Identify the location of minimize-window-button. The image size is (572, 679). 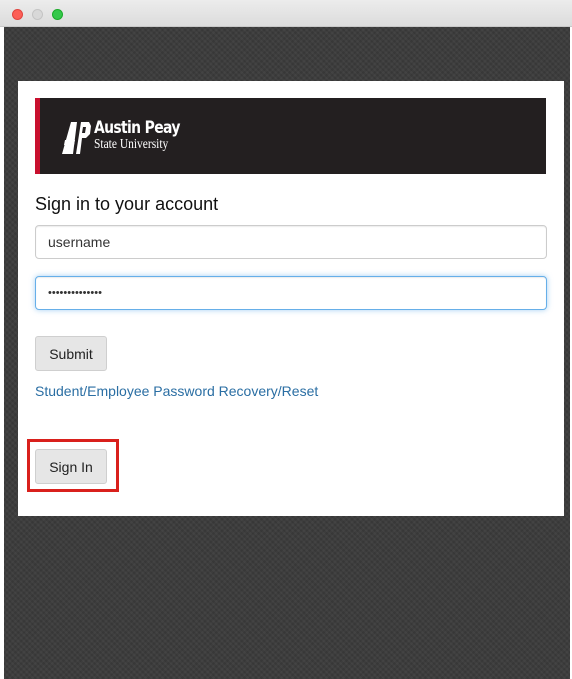
(37, 14).